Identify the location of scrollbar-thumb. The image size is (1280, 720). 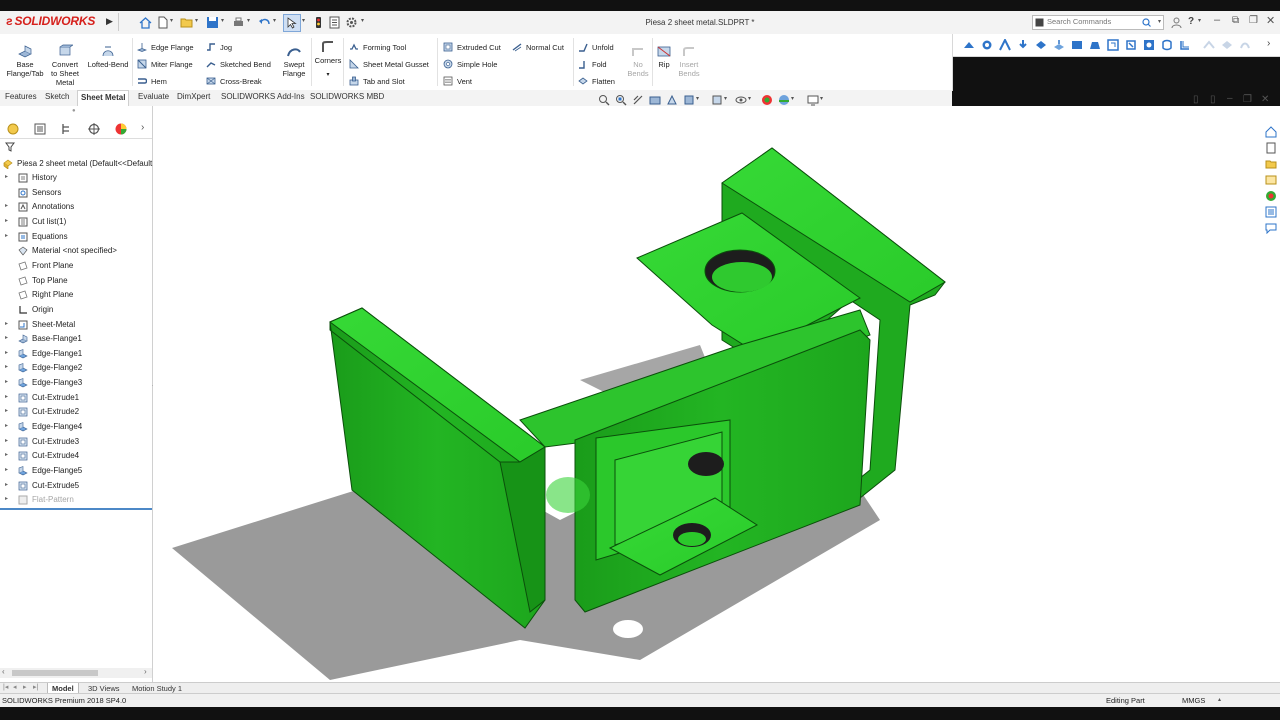
(55, 673).